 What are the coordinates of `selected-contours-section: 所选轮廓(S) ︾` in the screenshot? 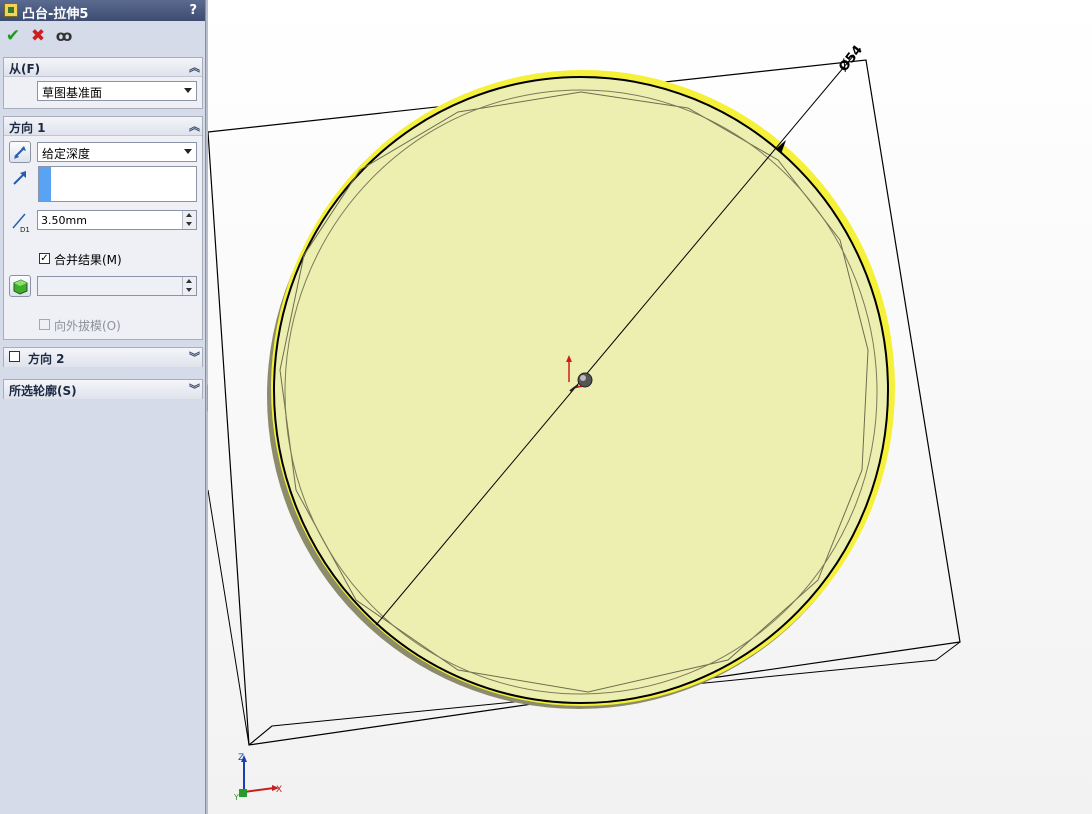 It's located at (103, 389).